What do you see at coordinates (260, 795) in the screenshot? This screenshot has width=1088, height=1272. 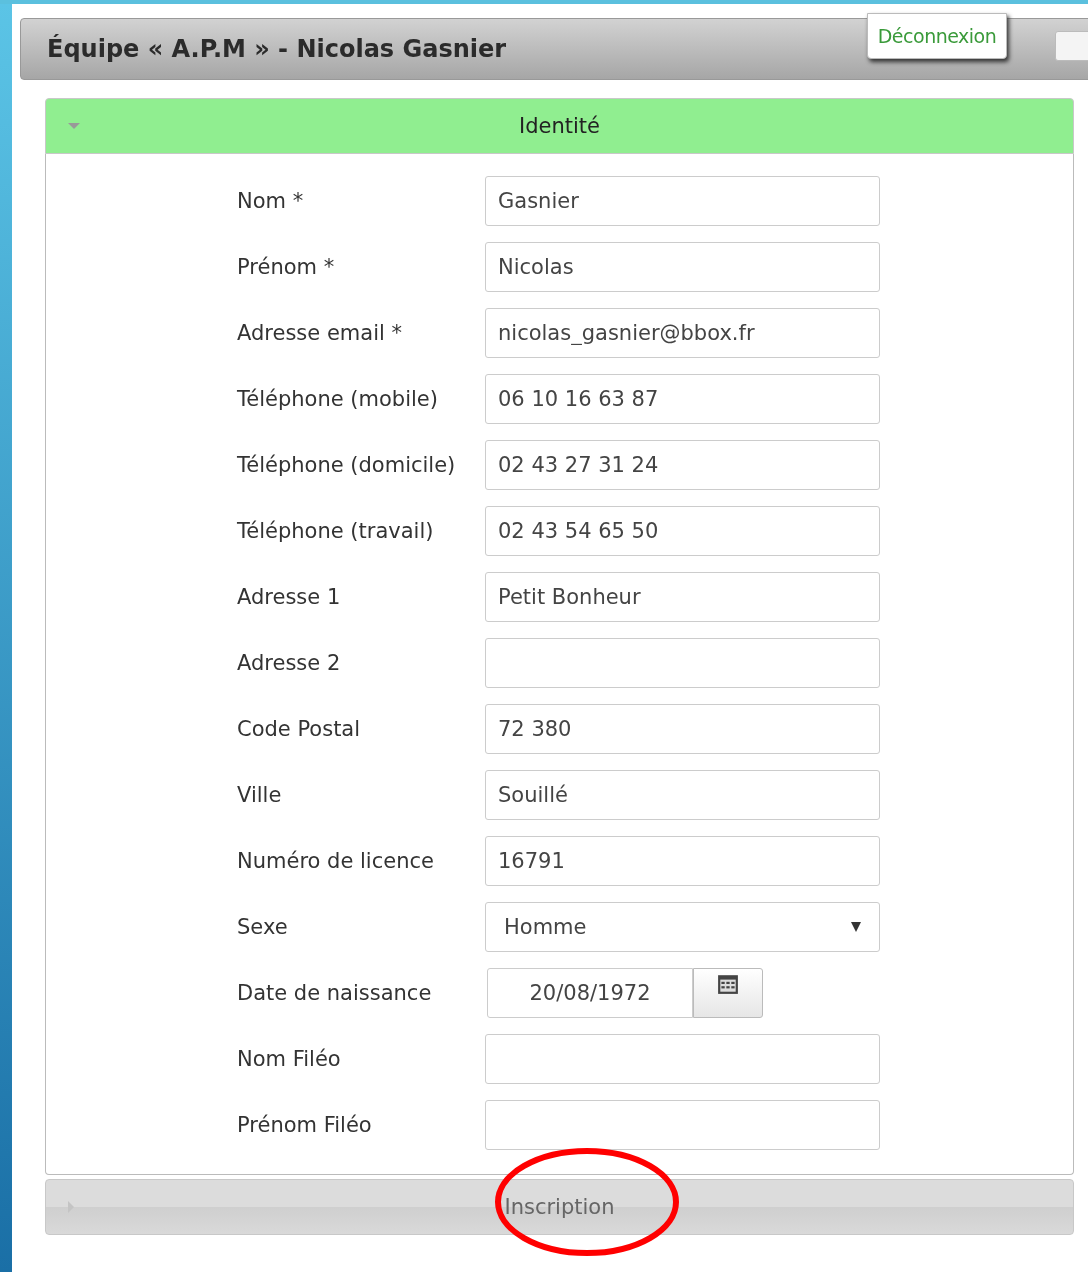 I see `field-label: Ville` at bounding box center [260, 795].